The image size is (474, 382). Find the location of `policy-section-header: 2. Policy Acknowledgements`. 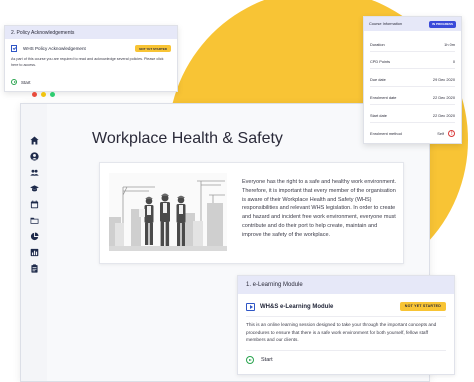

policy-section-header: 2. Policy Acknowledgements is located at coordinates (91, 32).